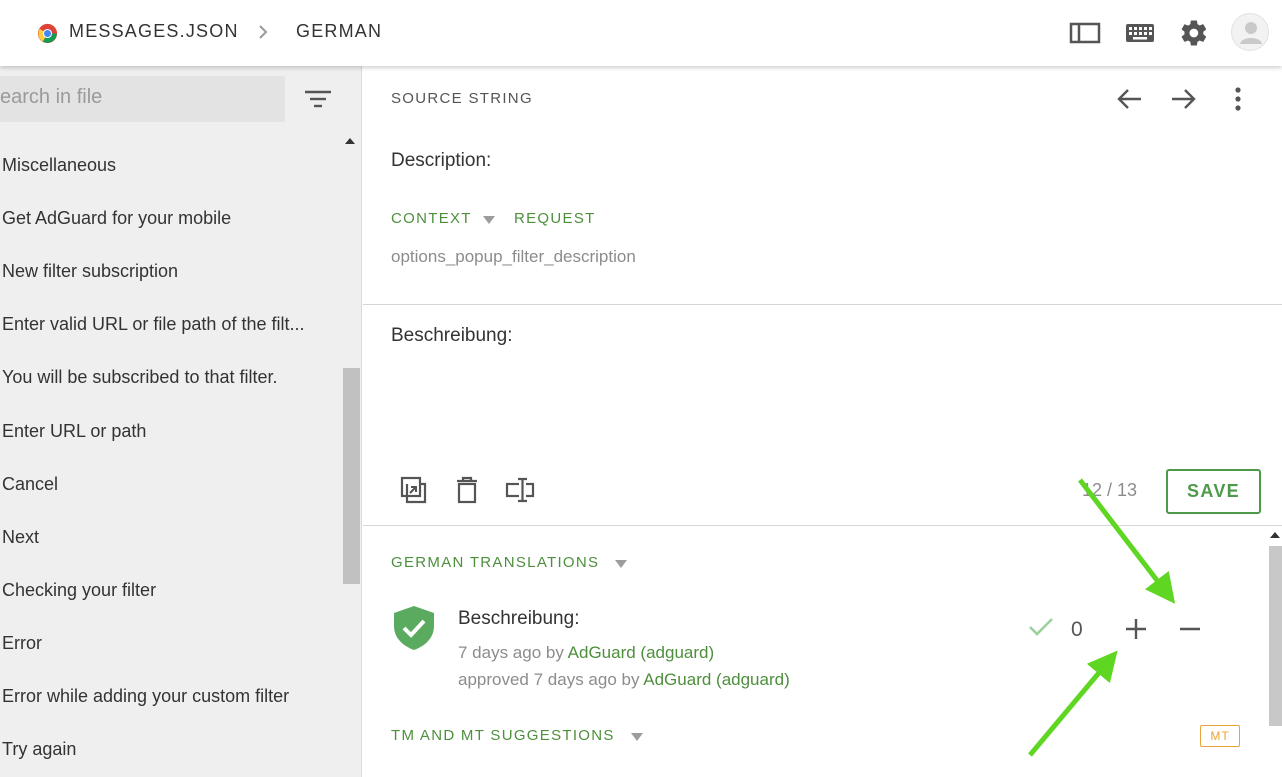  I want to click on list-item: Try again, so click(167, 749).